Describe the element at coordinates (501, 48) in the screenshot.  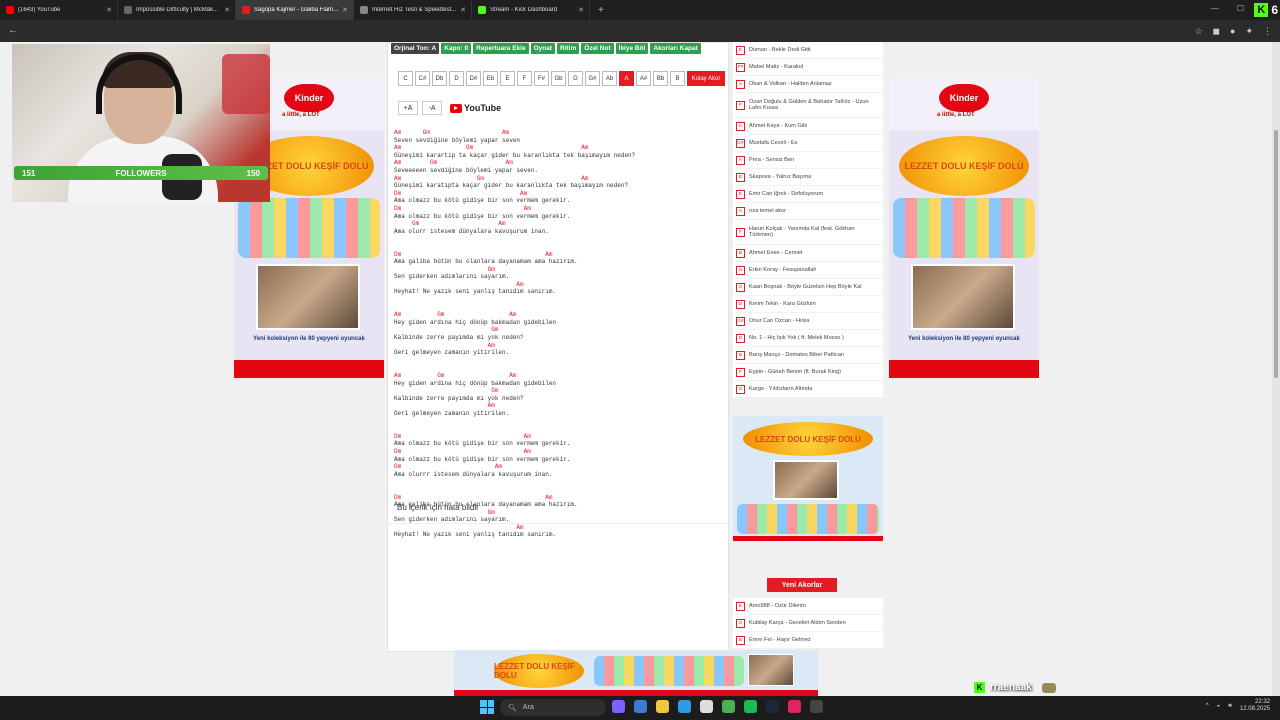
I see `toolbar-button: Repertuara Ekle` at that location.